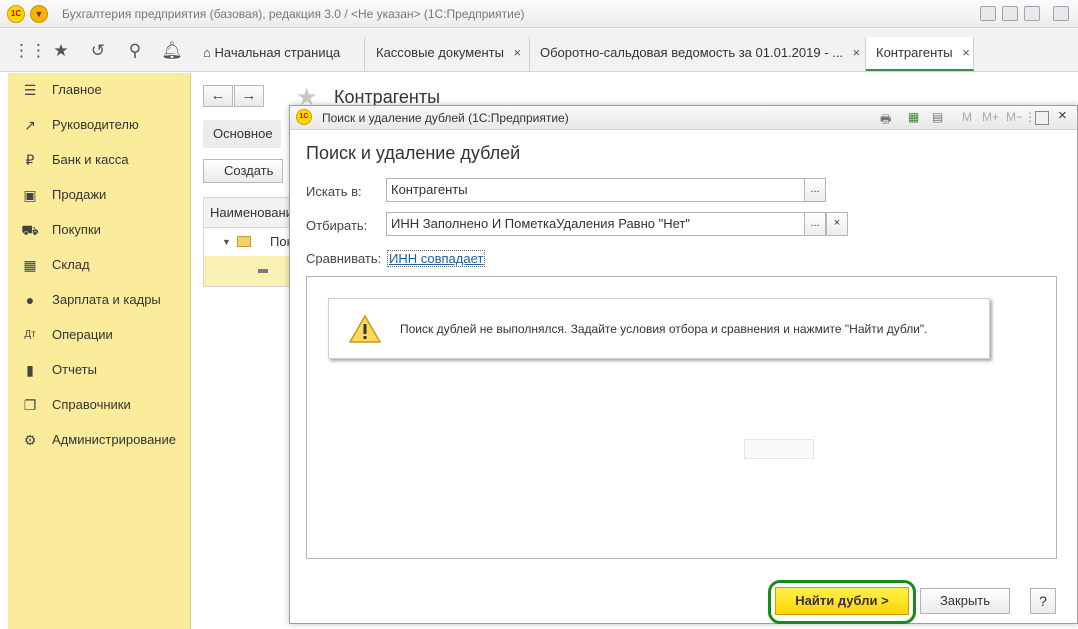 This screenshot has height=629, width=1078. Describe the element at coordinates (95, 124) in the screenshot. I see `sidebar-item-label: Руководителю` at that location.